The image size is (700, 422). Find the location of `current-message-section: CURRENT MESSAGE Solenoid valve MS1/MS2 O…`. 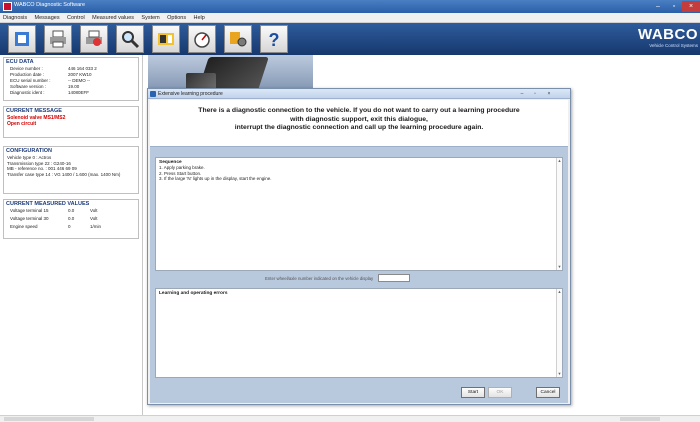

current-message-section: CURRENT MESSAGE Solenoid valve MS1/MS2 O… is located at coordinates (71, 122).